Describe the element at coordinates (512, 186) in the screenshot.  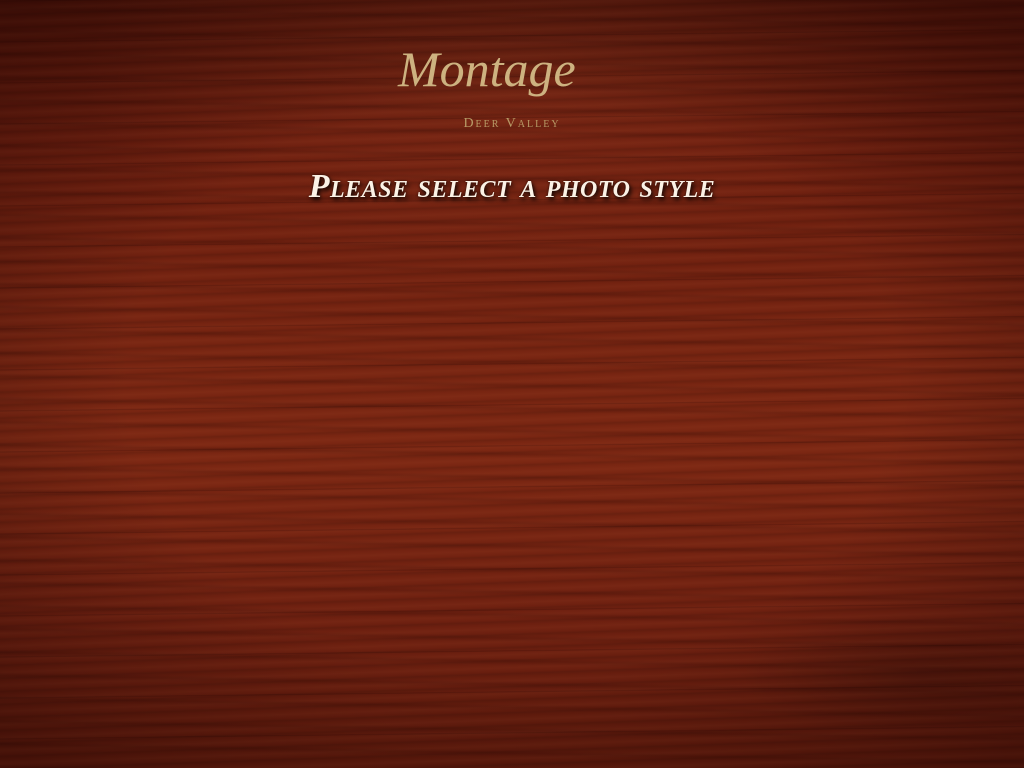
I see `page-title: Please select a photo style` at that location.